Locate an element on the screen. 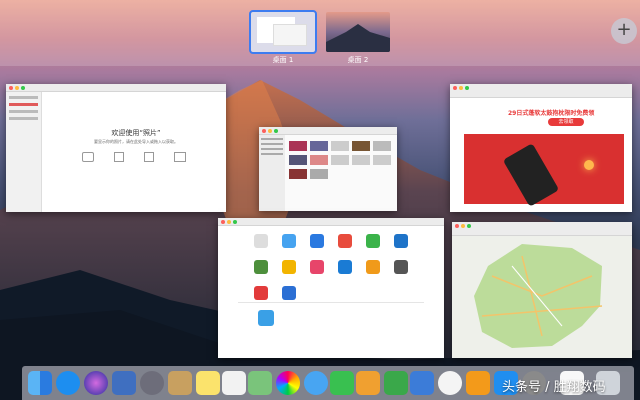  add-space-button: + is located at coordinates (624, 31).